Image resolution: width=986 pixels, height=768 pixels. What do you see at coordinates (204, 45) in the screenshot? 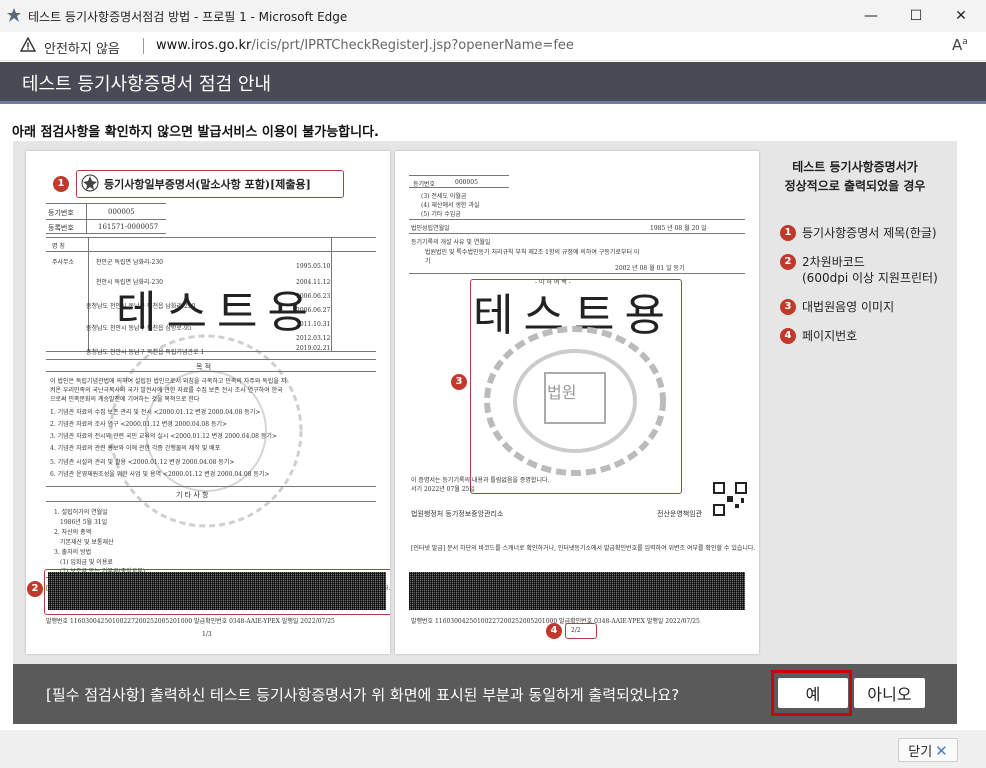
I see `url-host: www.iros.go.kr` at bounding box center [204, 45].